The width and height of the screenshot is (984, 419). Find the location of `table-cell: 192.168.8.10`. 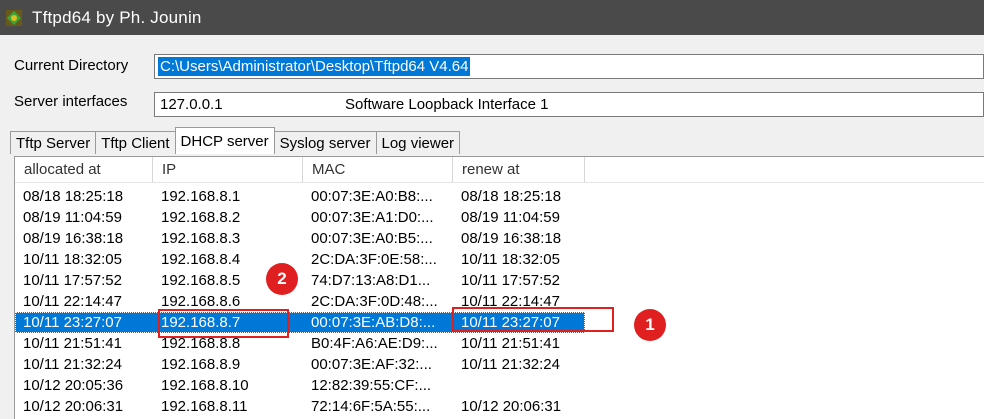

table-cell: 192.168.8.10 is located at coordinates (205, 385).